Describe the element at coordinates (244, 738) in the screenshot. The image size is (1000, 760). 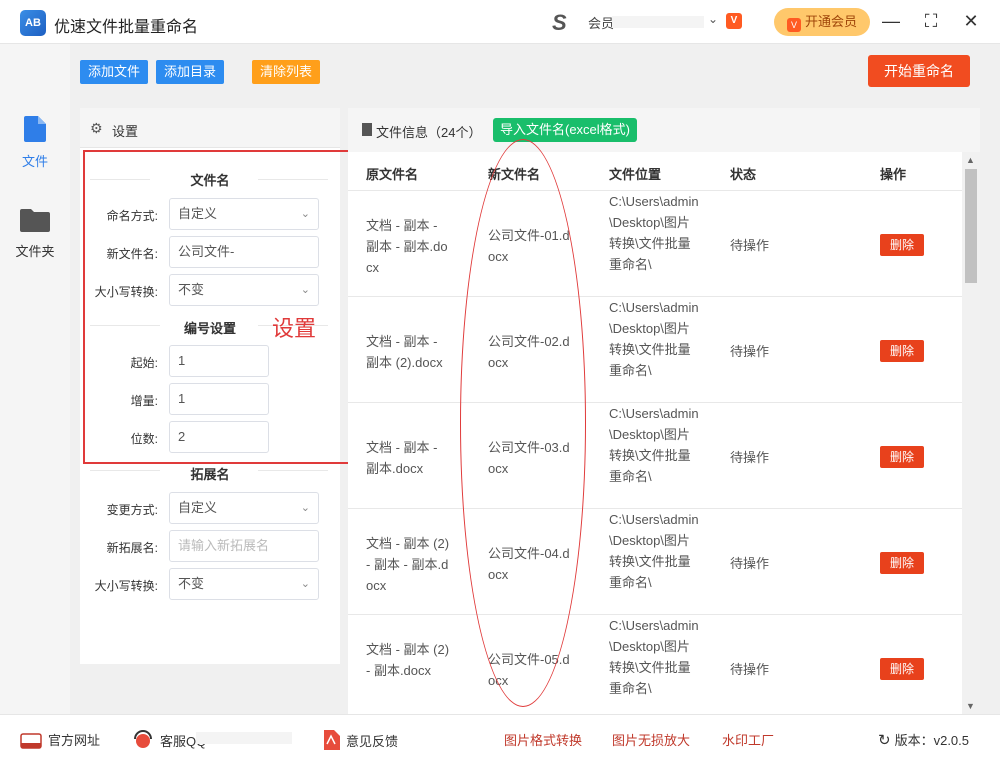
I see `qq-mask` at that location.